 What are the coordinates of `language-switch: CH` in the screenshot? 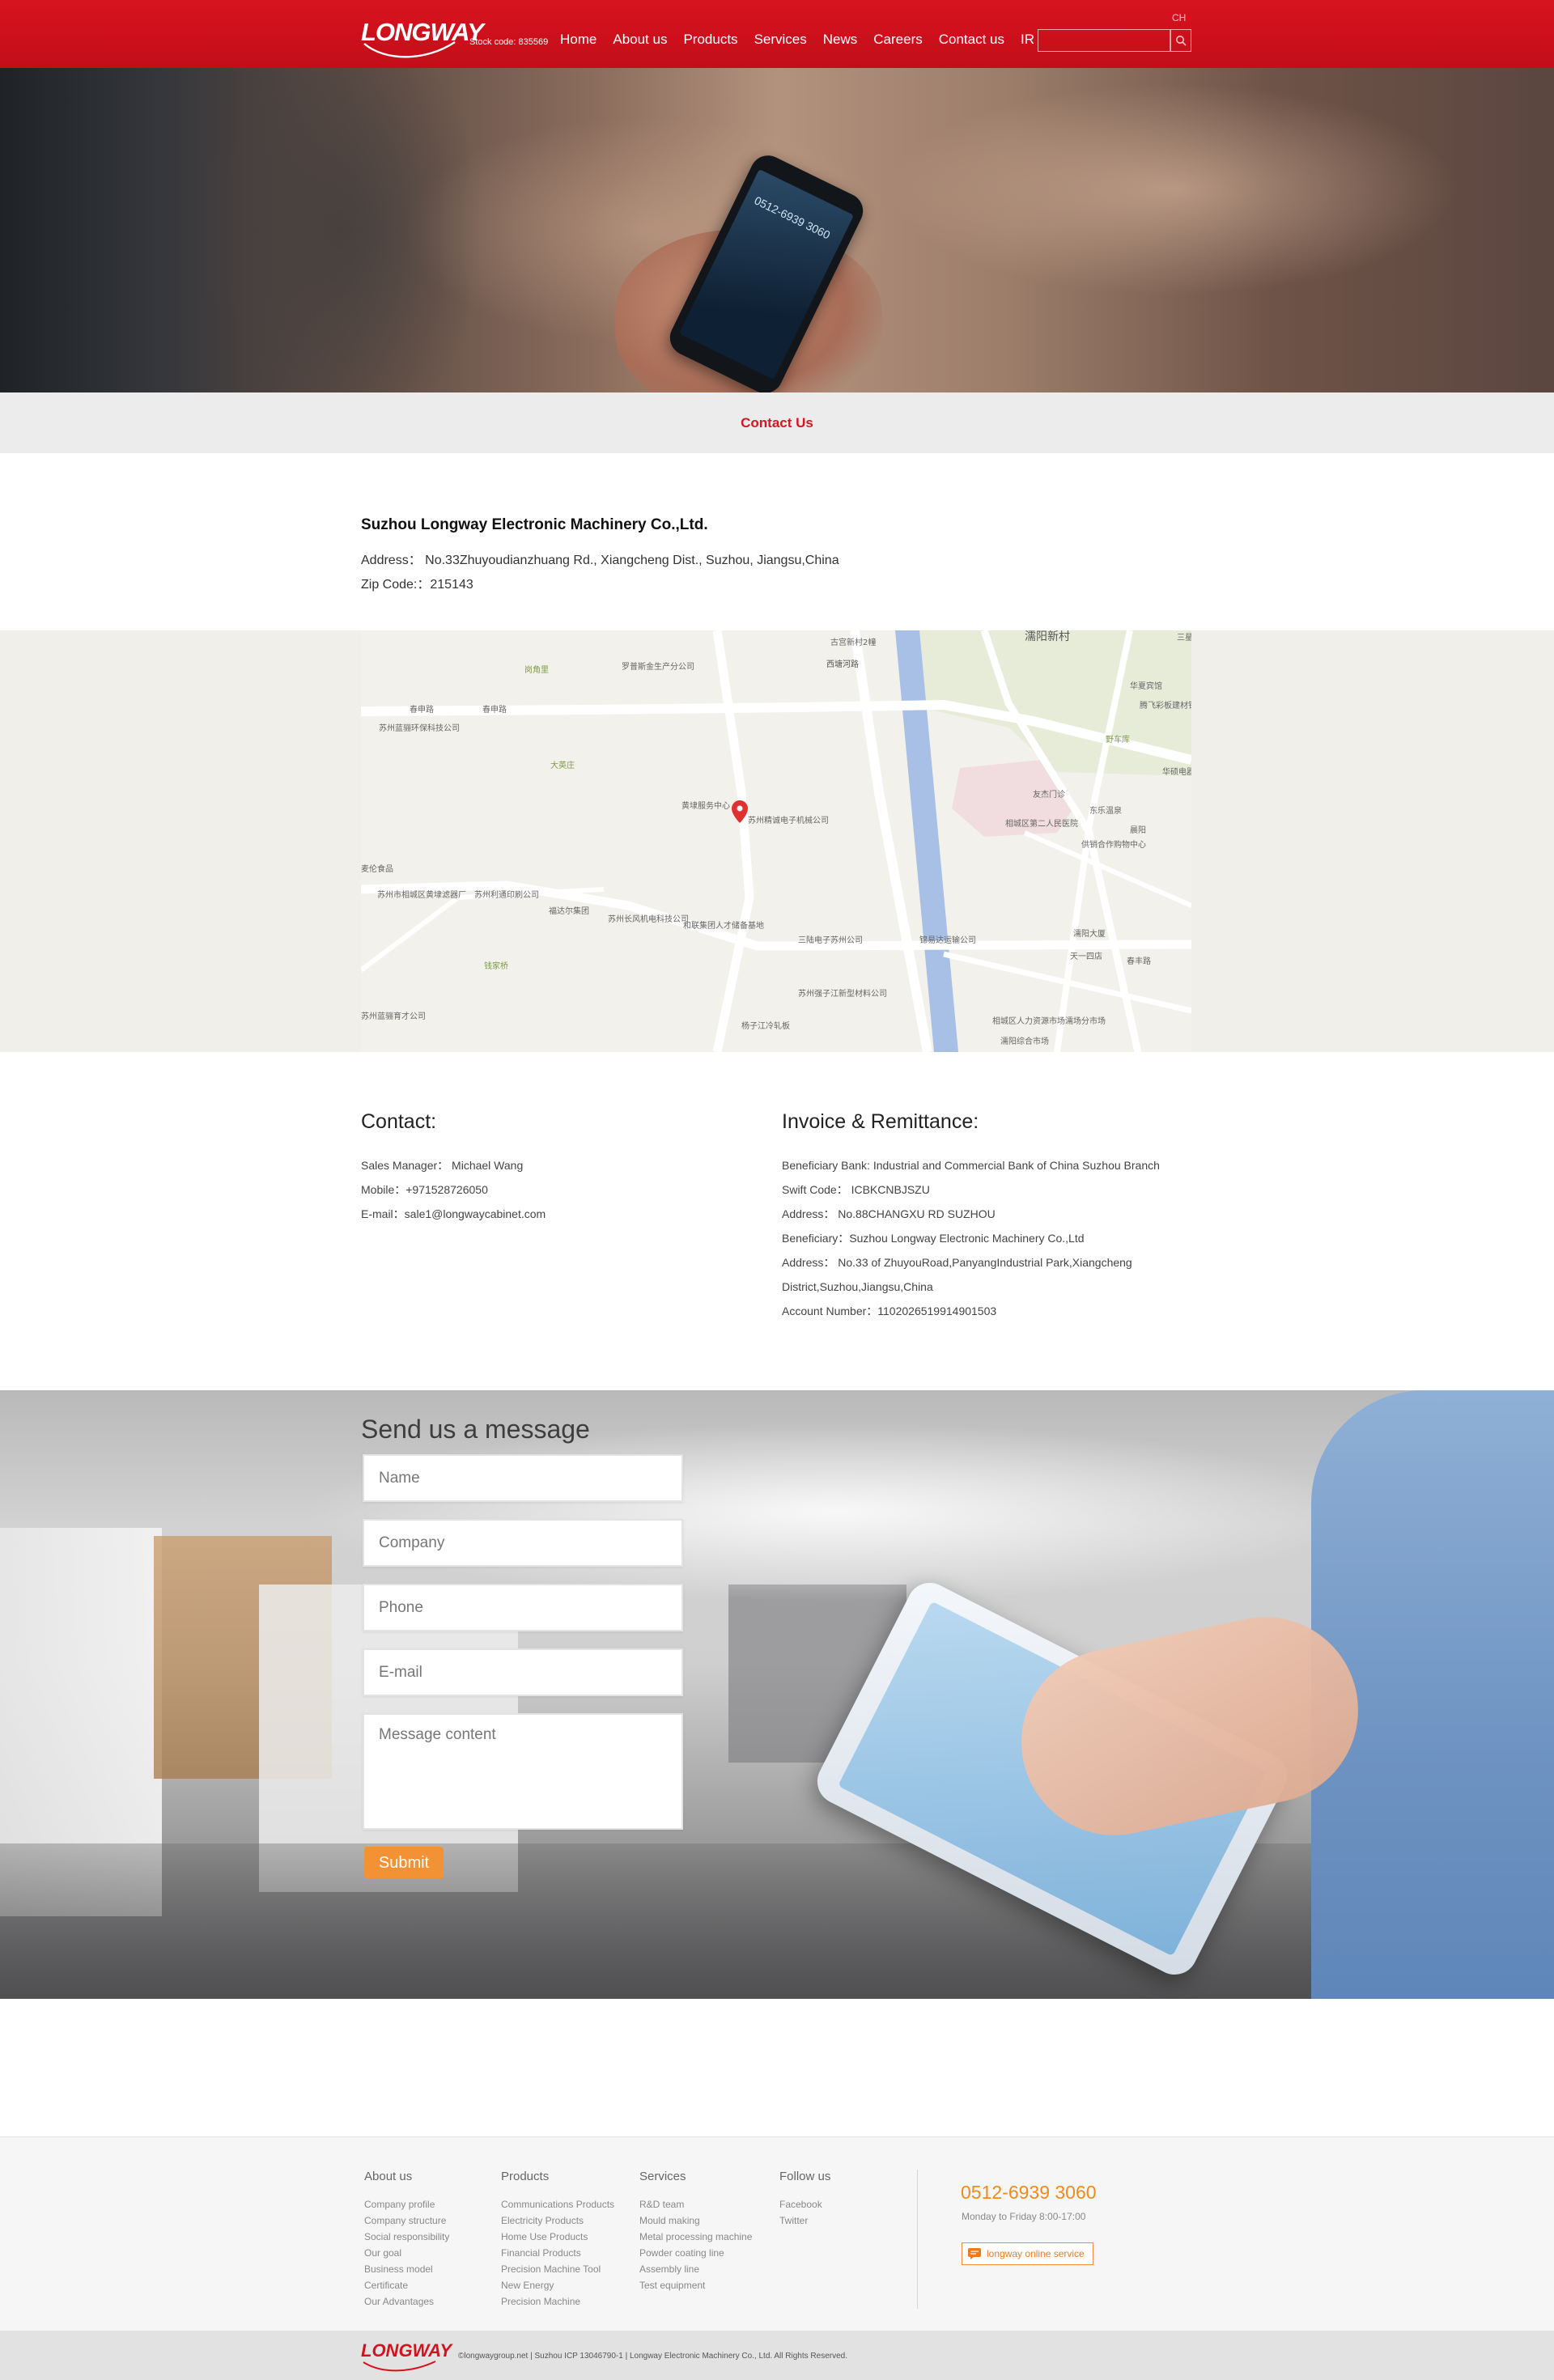 It's located at (1179, 17).